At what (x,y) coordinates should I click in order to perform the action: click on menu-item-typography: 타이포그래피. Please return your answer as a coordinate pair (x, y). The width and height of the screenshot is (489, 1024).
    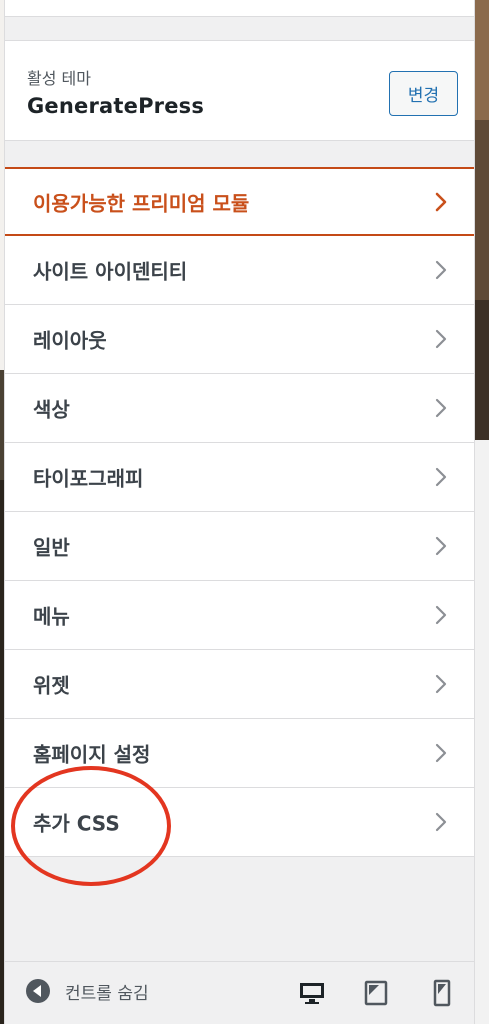
    Looking at the image, I should click on (239, 477).